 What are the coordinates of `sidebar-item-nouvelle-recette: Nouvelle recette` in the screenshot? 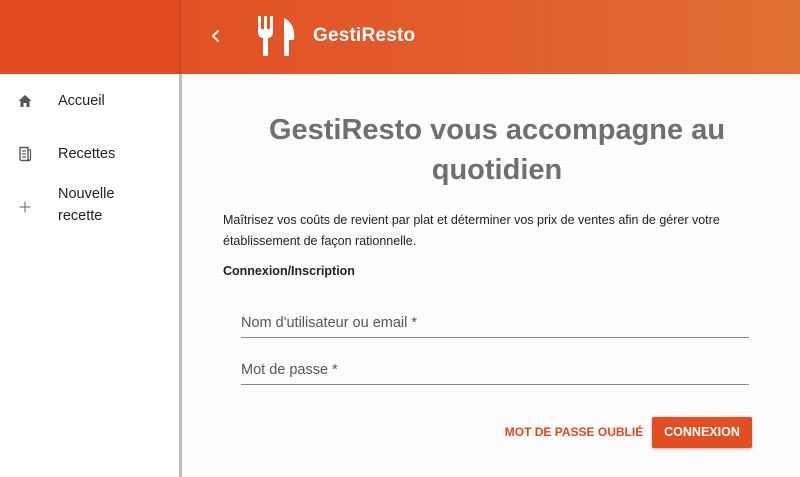 It's located at (89, 206).